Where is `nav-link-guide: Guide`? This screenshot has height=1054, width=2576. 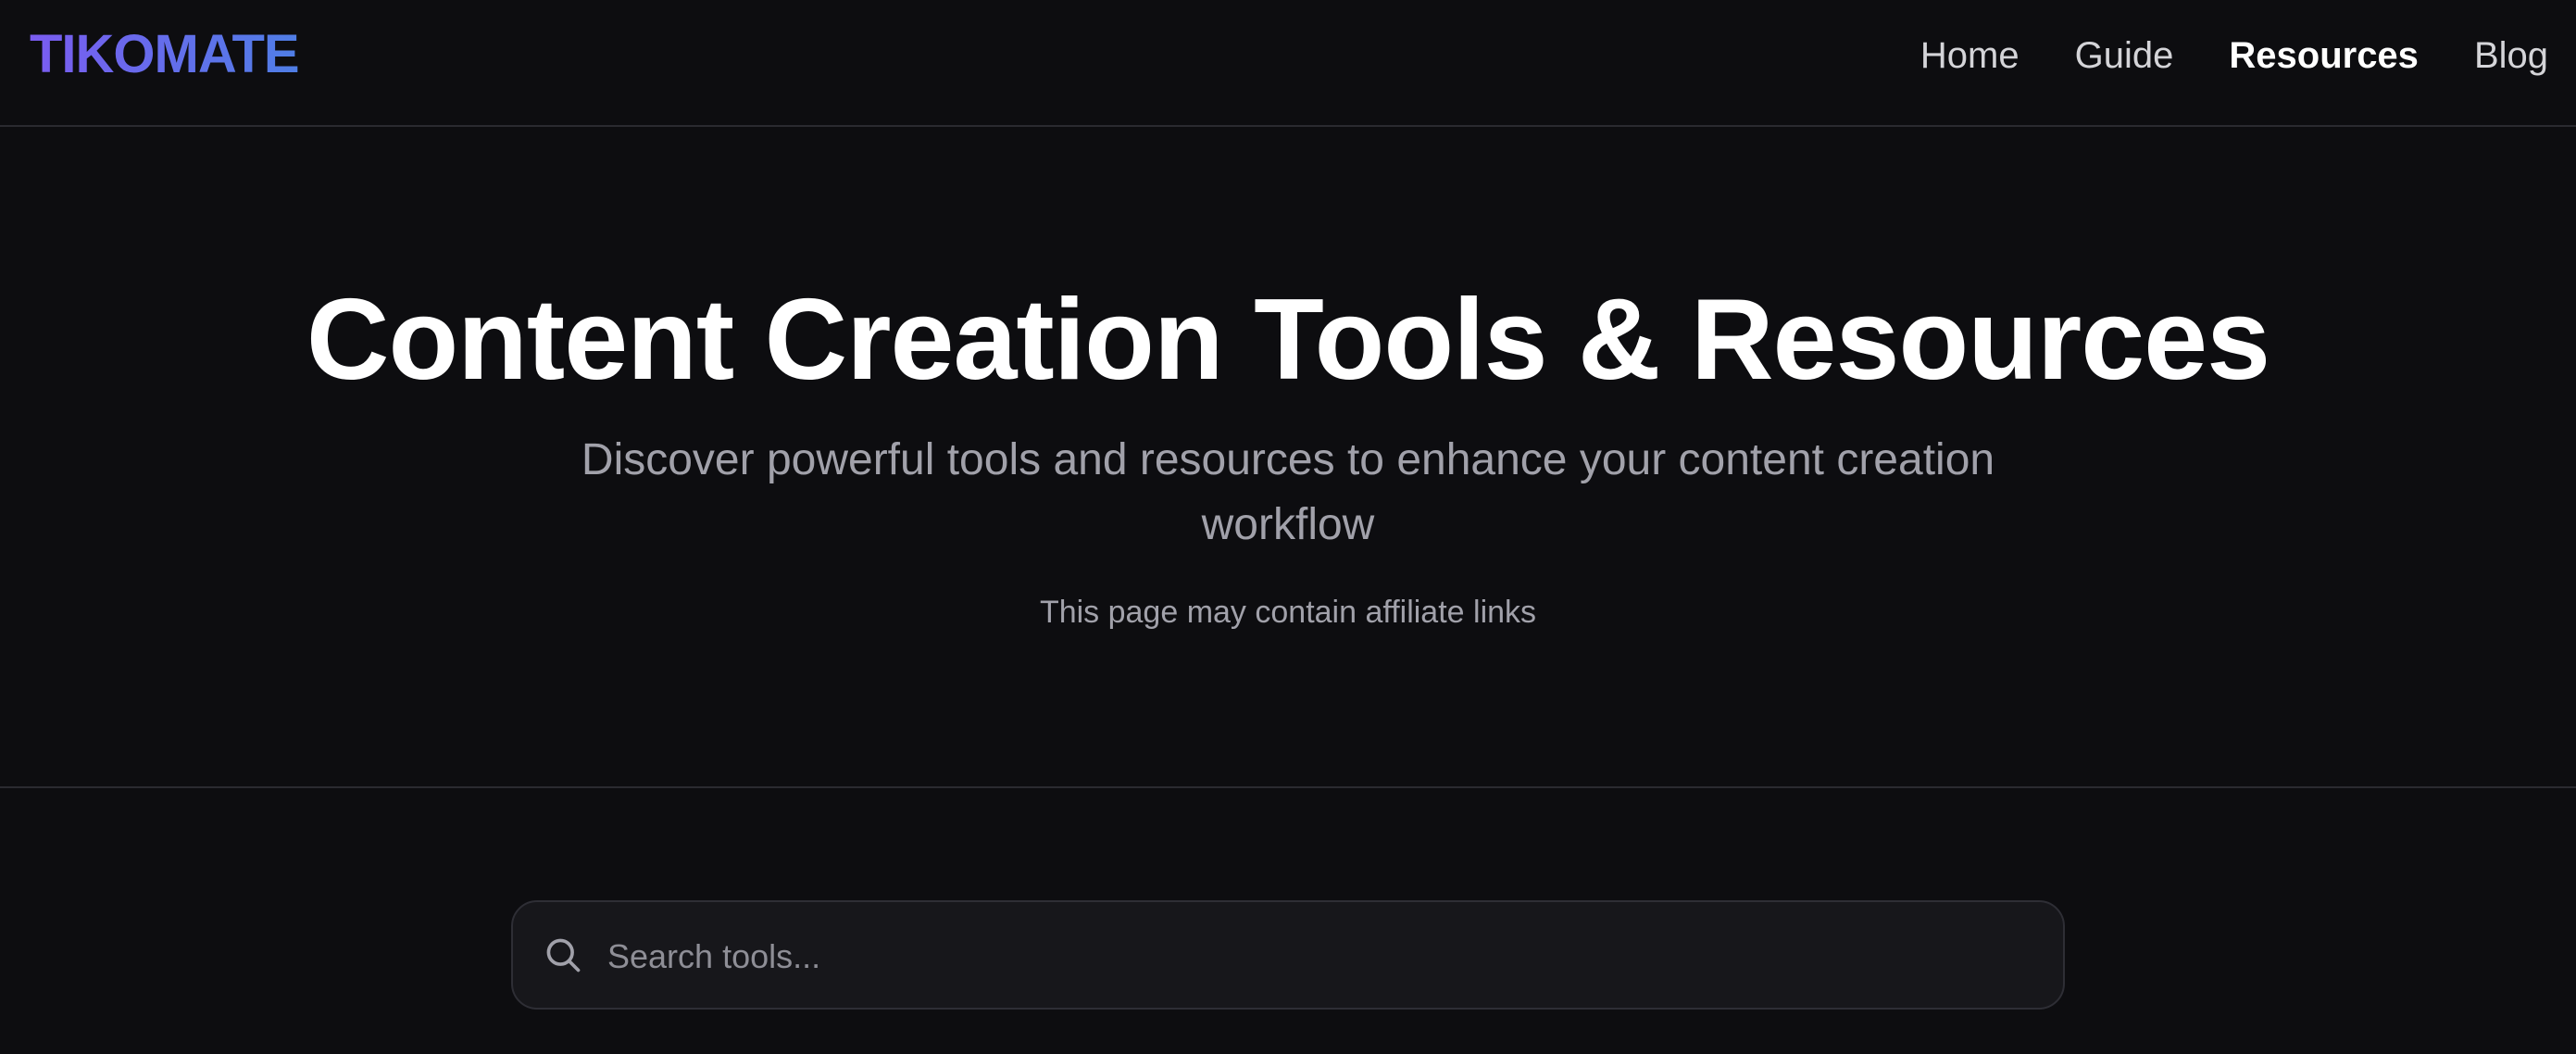 nav-link-guide: Guide is located at coordinates (2124, 55).